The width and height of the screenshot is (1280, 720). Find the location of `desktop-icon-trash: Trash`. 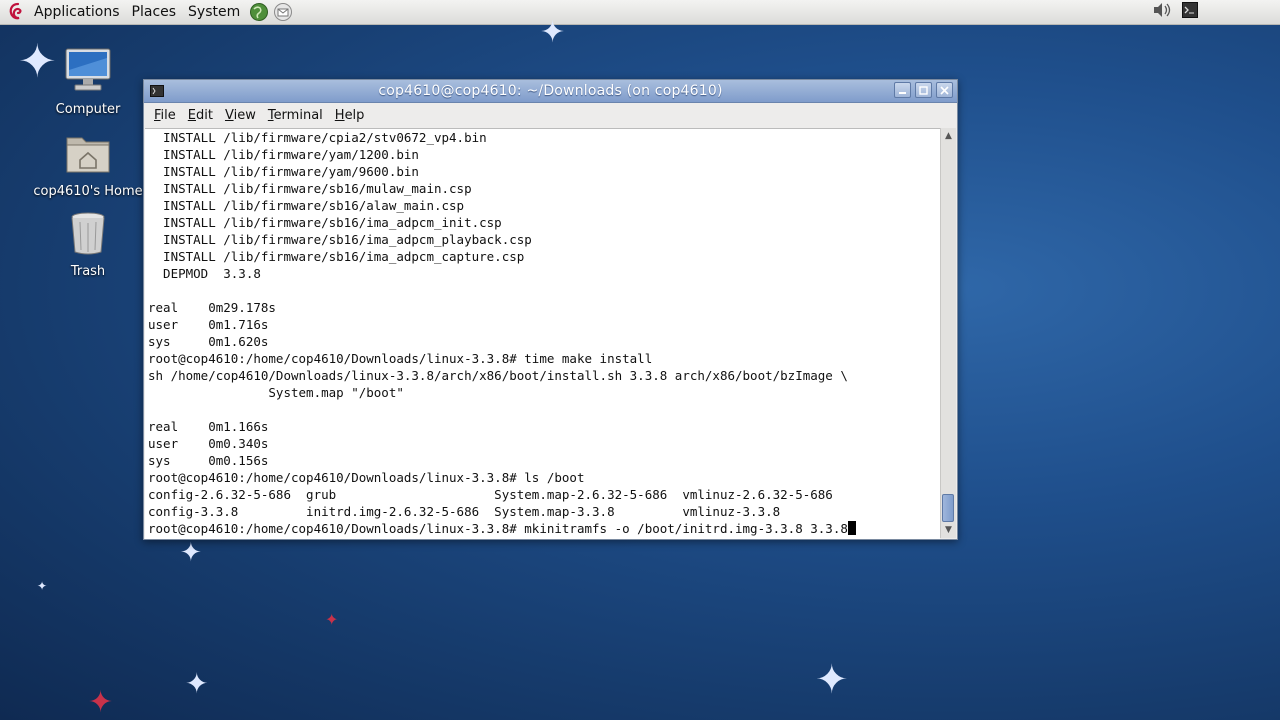

desktop-icon-trash: Trash is located at coordinates (88, 243).